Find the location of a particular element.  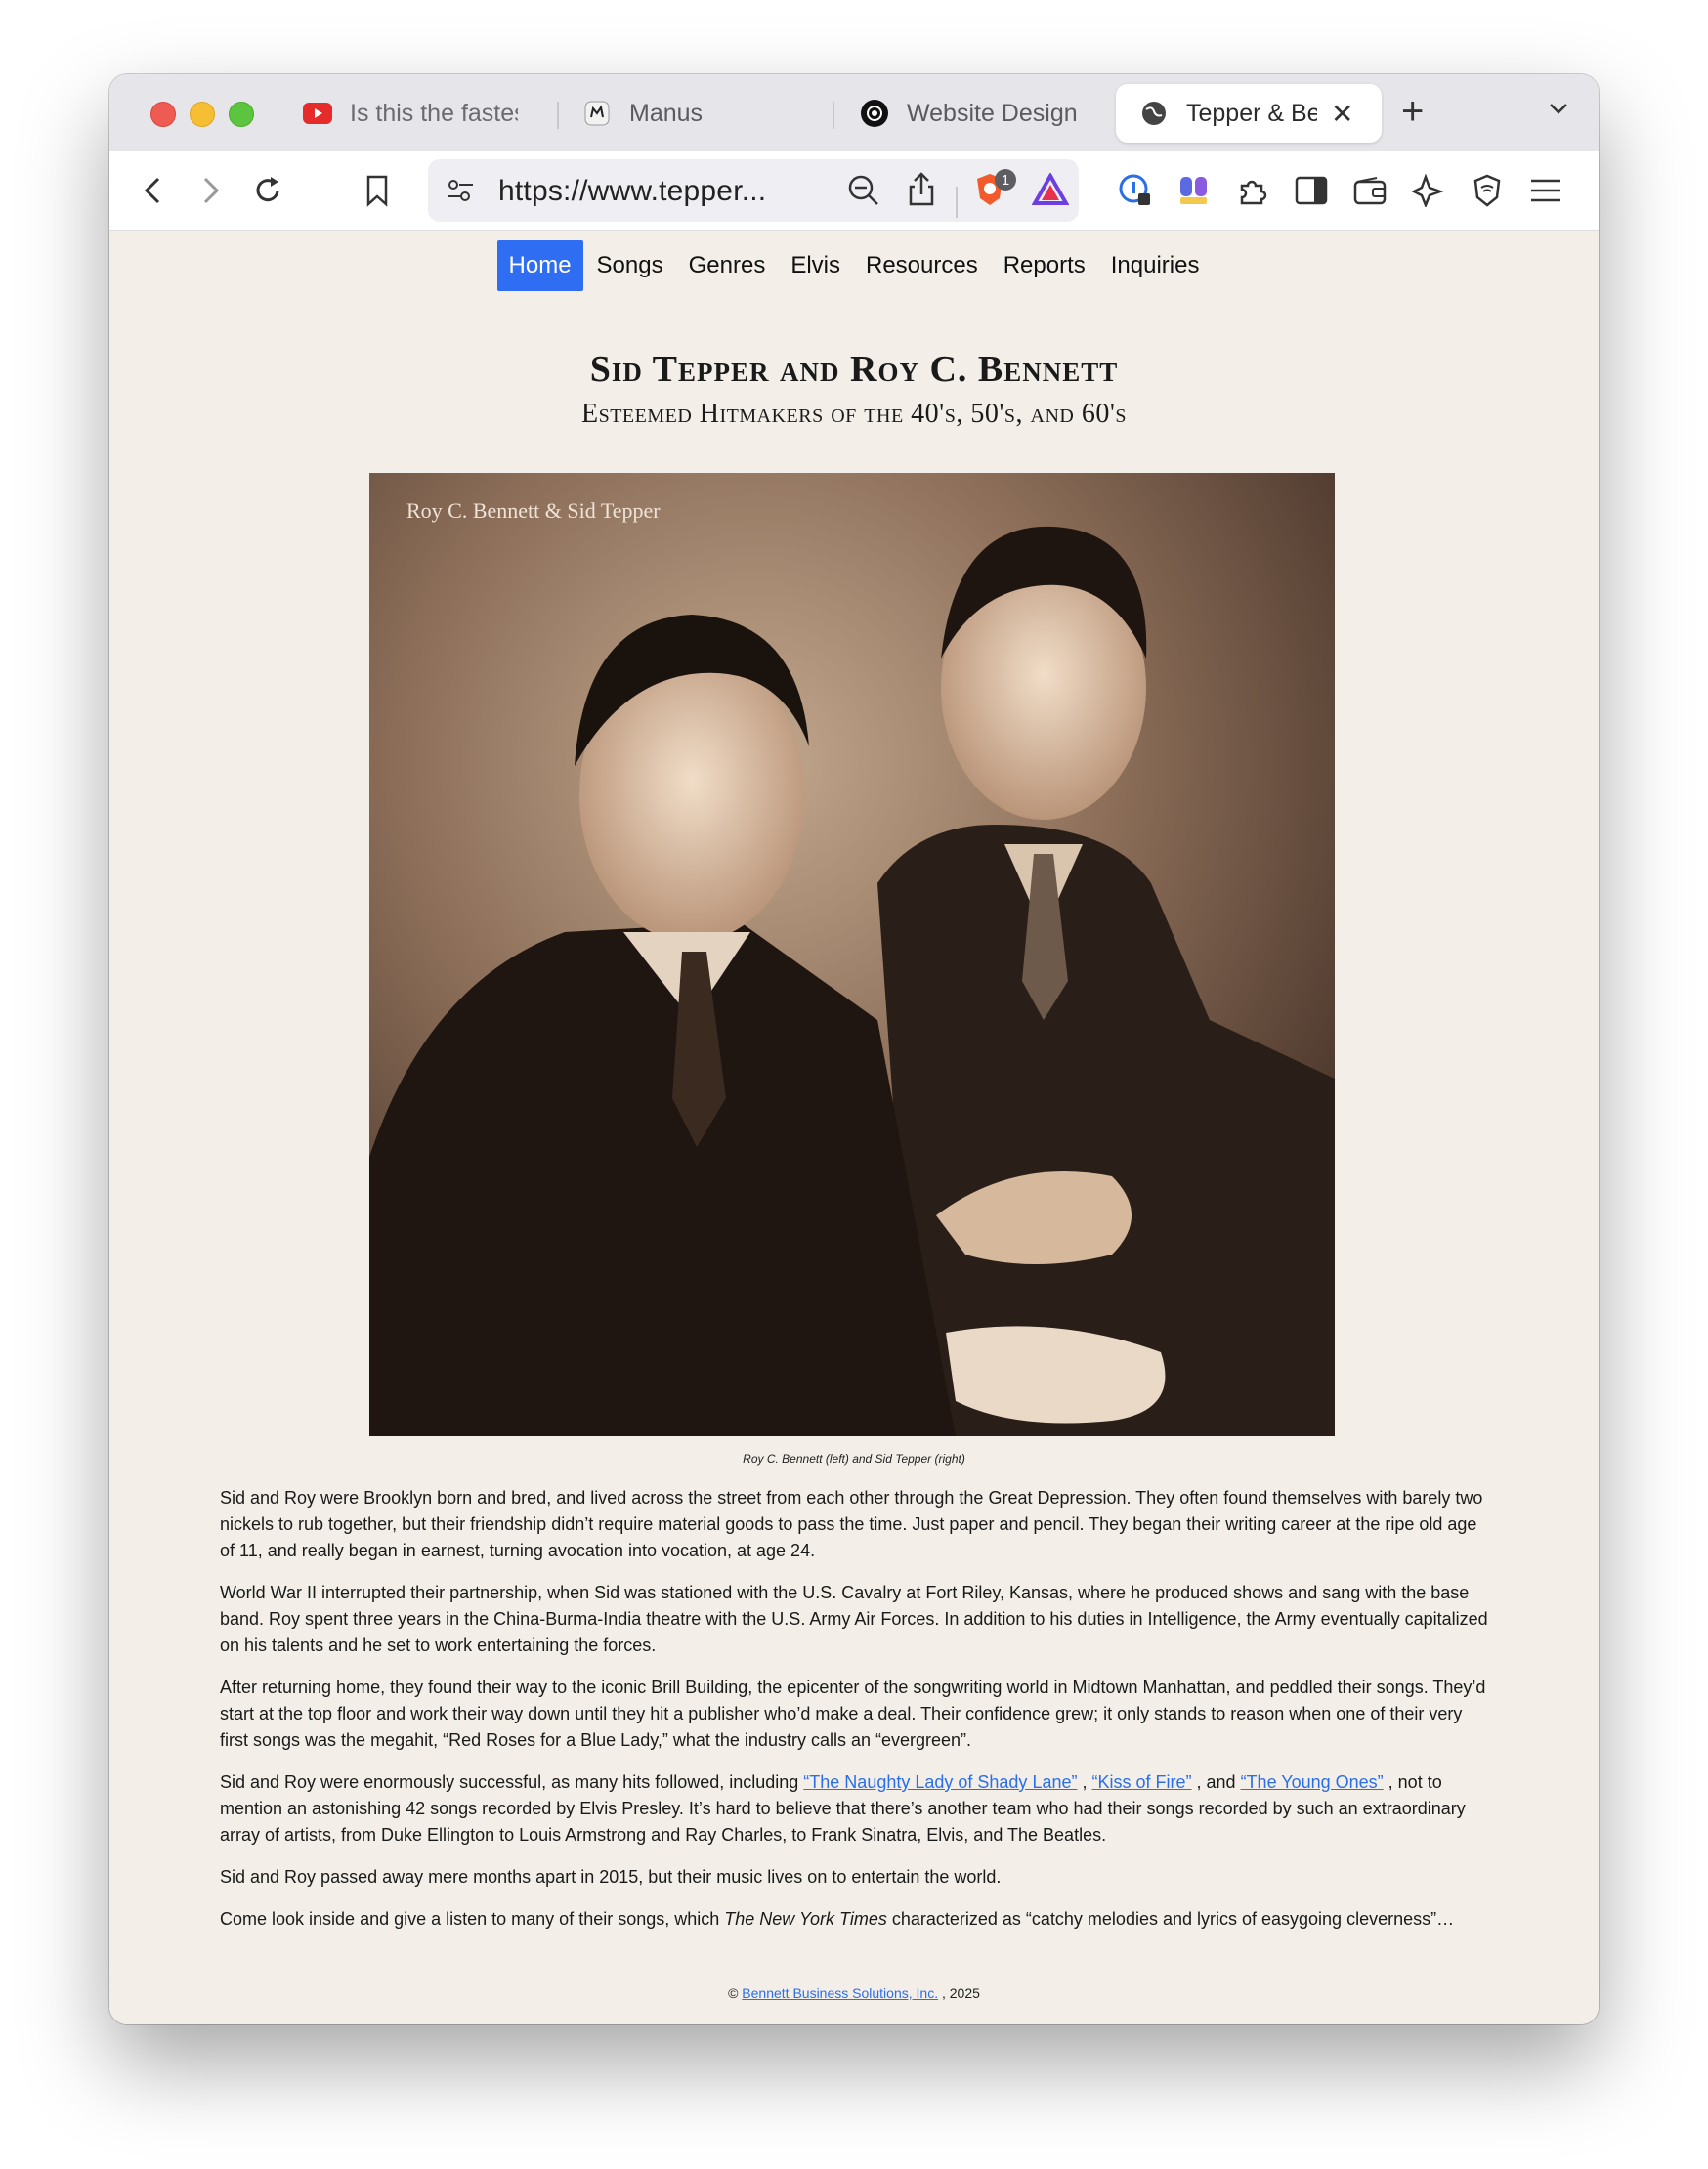

copyright-symbol: © is located at coordinates (733, 1993).